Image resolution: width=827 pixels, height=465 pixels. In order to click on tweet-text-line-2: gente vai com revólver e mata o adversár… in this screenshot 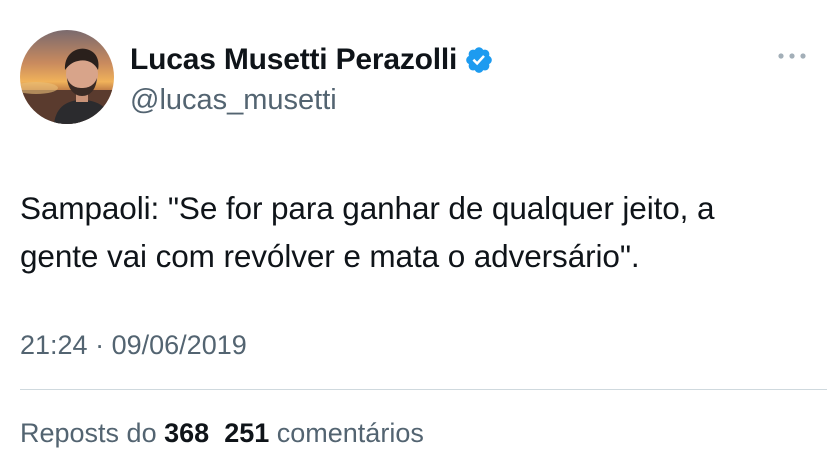, I will do `click(330, 256)`.